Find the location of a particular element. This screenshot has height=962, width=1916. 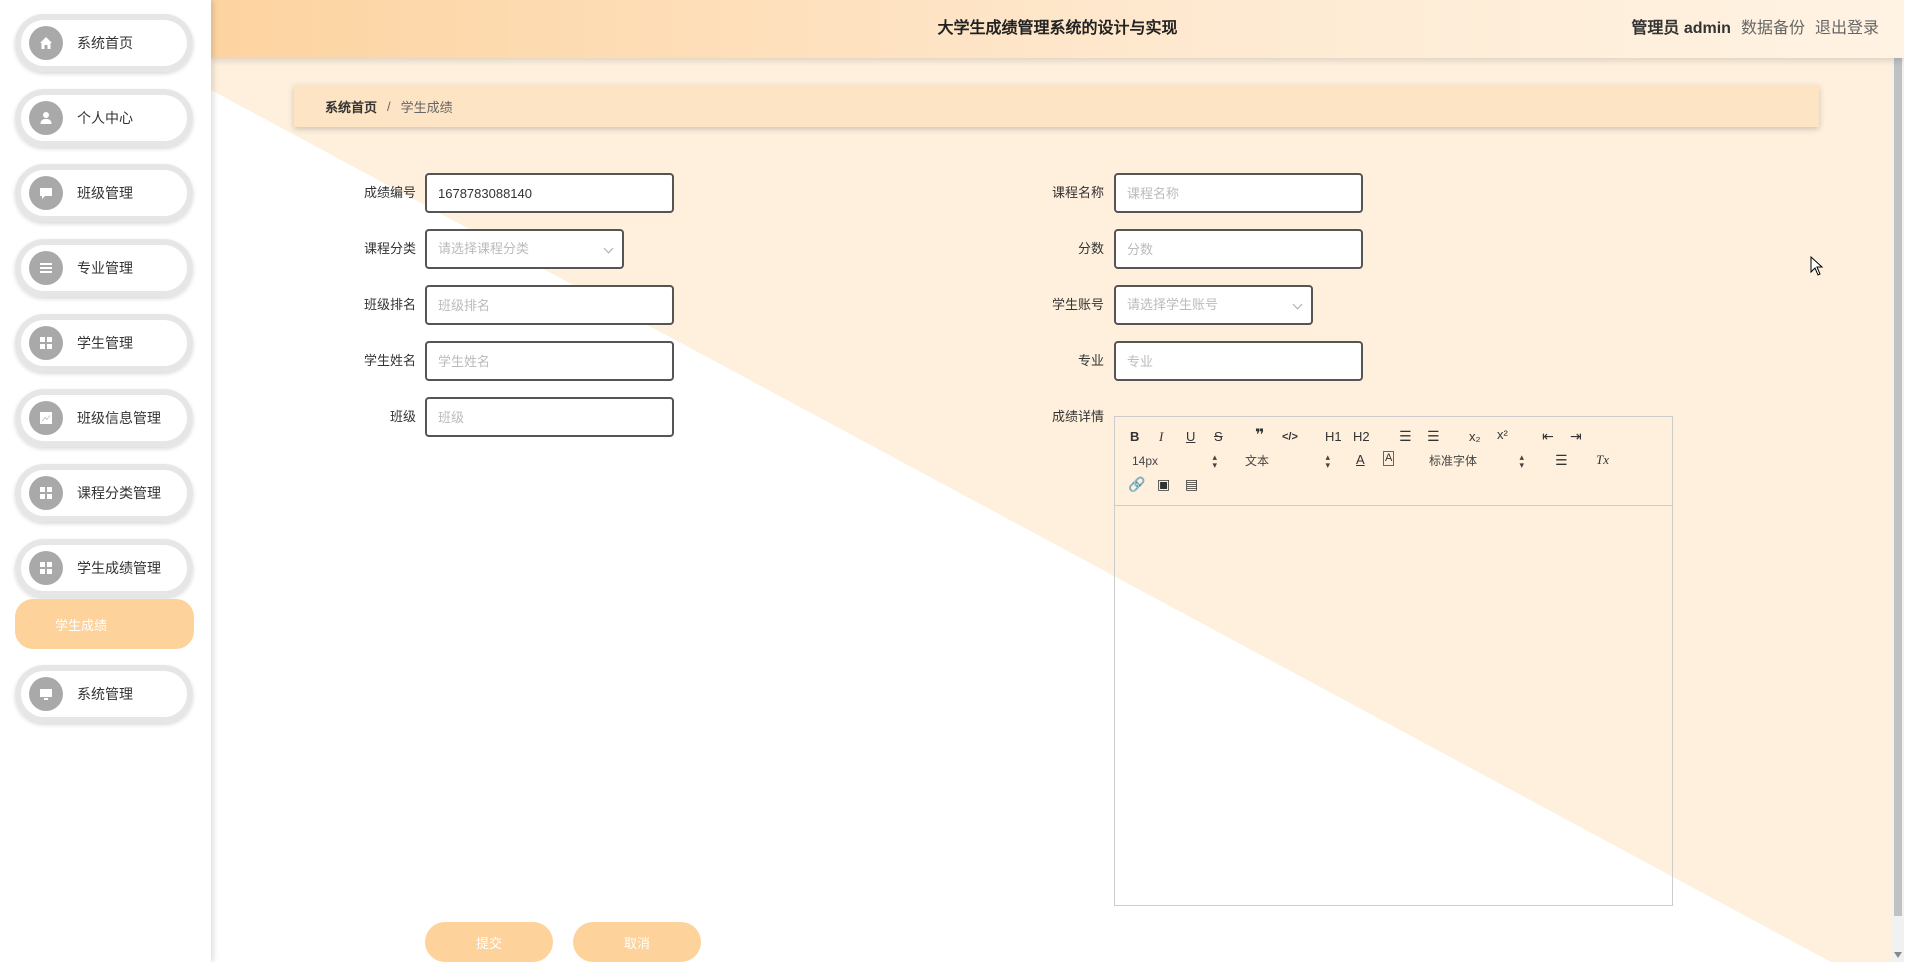

class-rank-input is located at coordinates (549, 305).